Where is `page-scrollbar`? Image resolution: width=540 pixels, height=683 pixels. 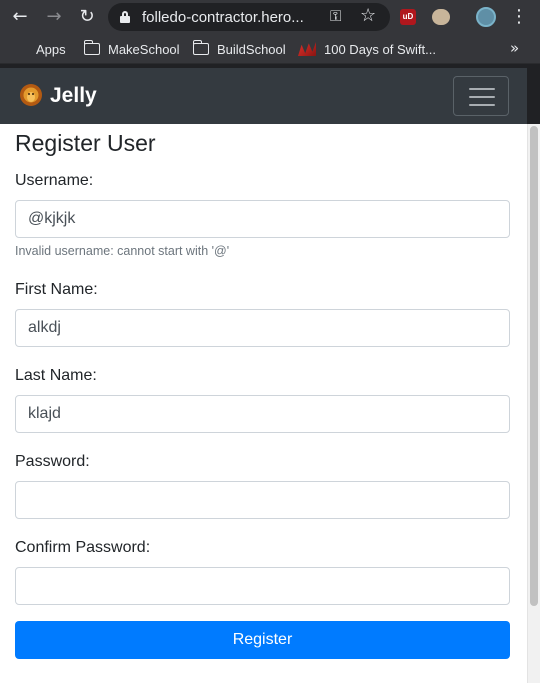 page-scrollbar is located at coordinates (533, 403).